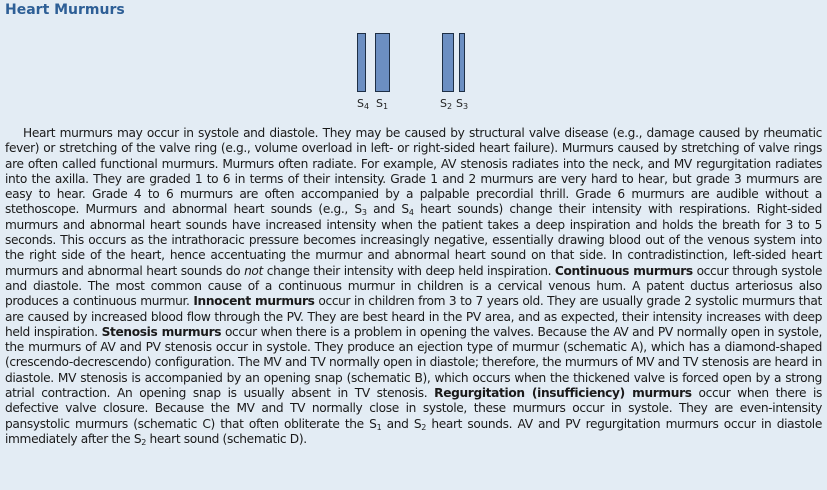 This screenshot has width=827, height=490. What do you see at coordinates (448, 62) in the screenshot?
I see `s2-bar` at bounding box center [448, 62].